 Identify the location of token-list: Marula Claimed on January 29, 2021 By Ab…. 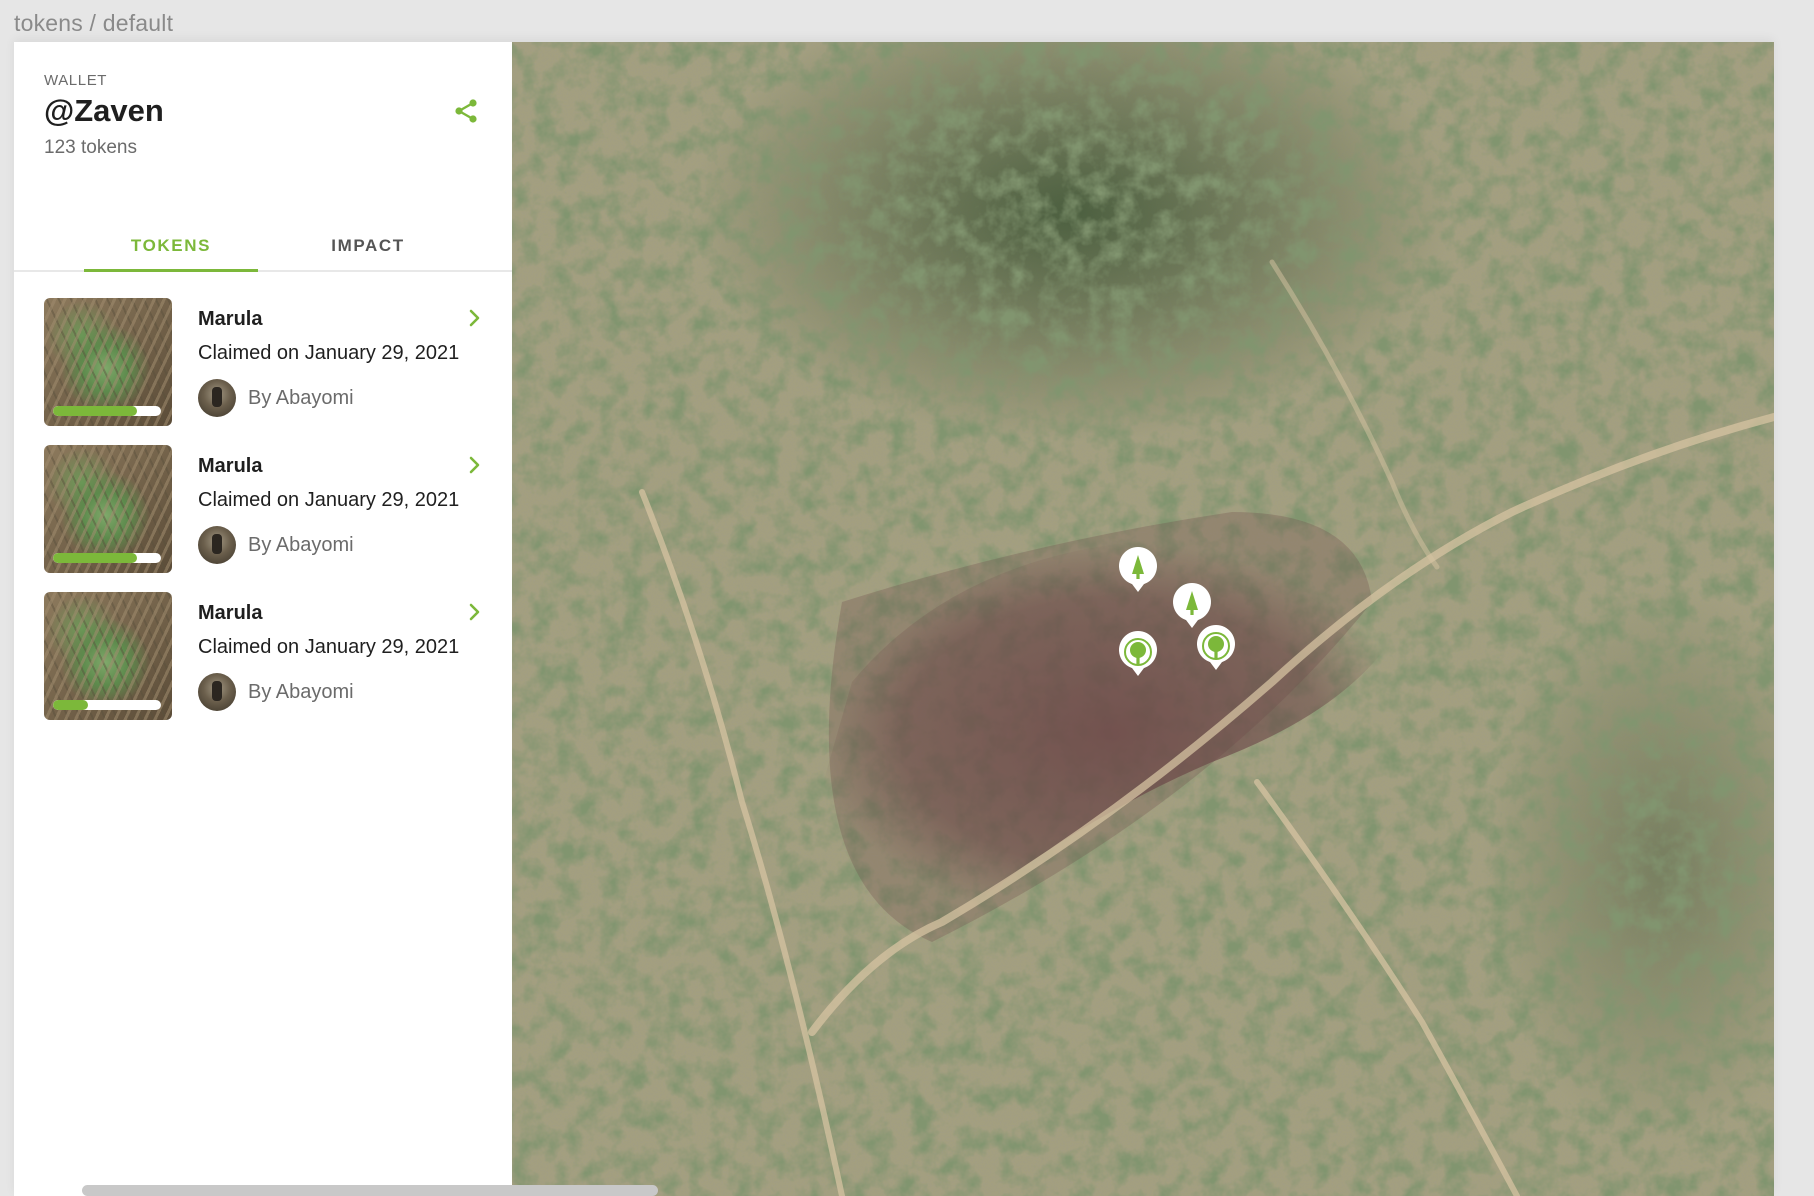
(269, 518).